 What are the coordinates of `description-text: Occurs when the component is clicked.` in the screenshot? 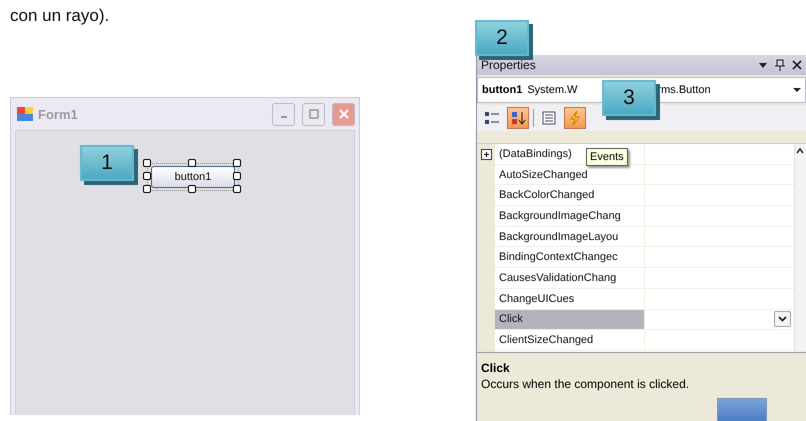 It's located at (585, 384).